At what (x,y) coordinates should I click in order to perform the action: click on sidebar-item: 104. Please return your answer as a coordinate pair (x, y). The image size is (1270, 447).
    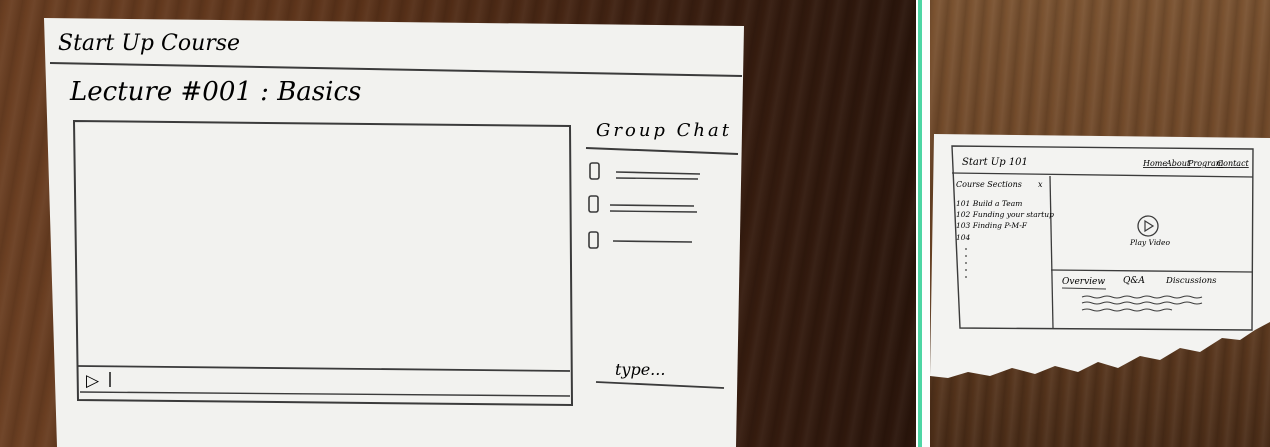
    Looking at the image, I should click on (963, 237).